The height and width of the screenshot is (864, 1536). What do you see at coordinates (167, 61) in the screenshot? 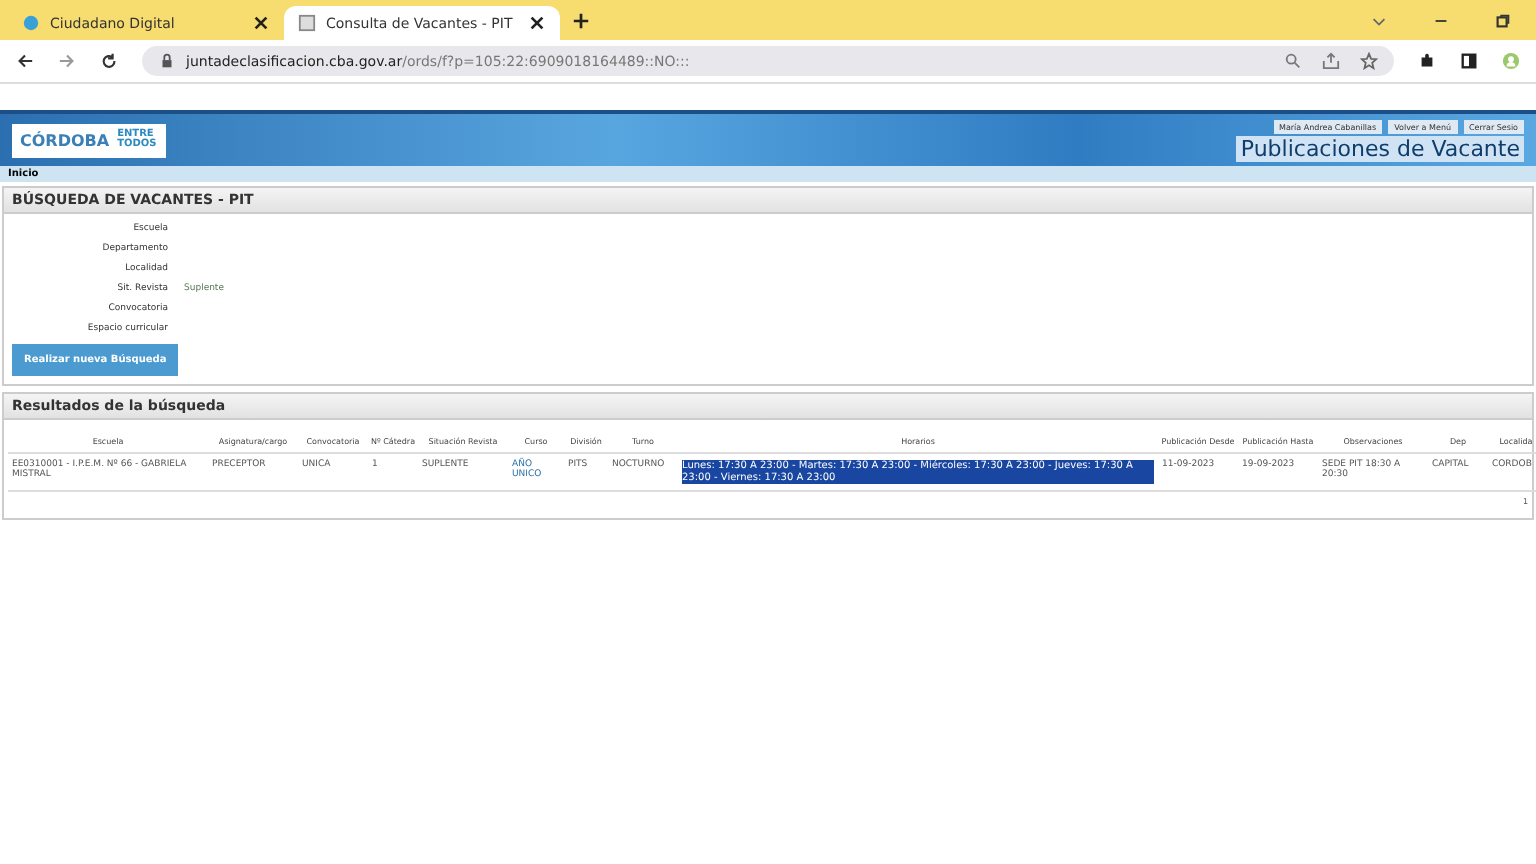
I see `lock-icon` at bounding box center [167, 61].